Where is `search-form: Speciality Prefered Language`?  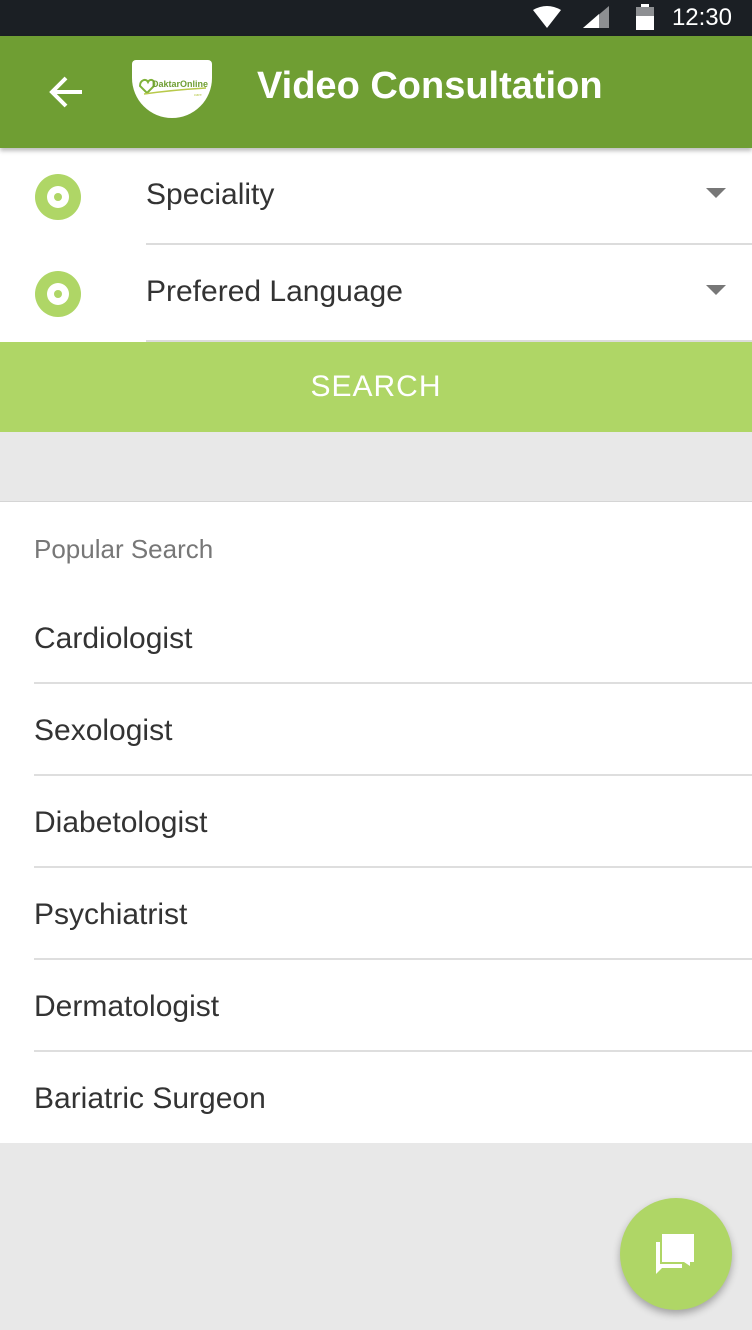
search-form: Speciality Prefered Language is located at coordinates (376, 245).